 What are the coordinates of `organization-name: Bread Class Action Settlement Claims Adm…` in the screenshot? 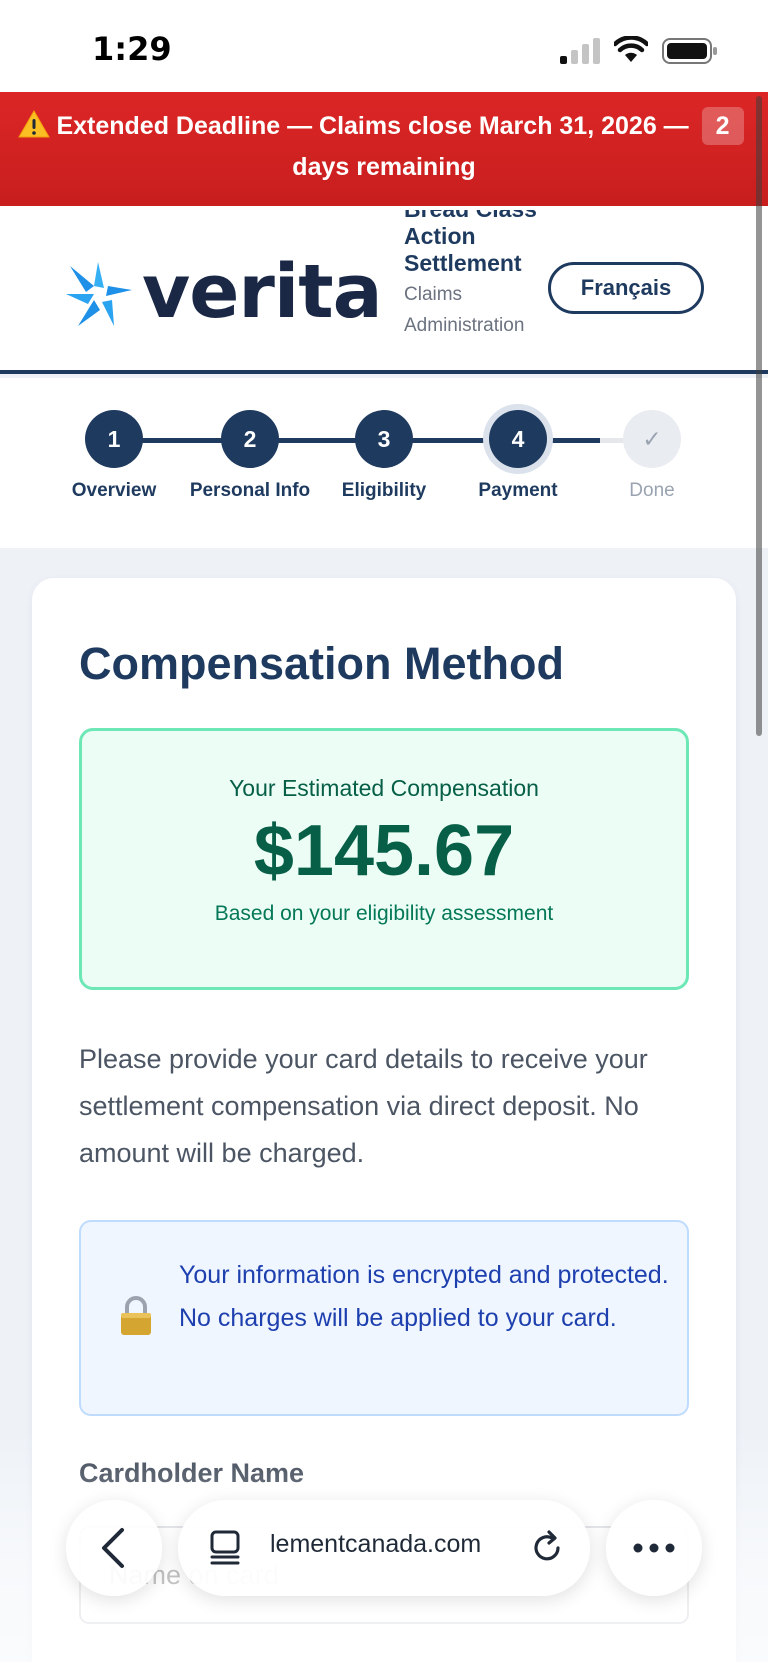 It's located at (474, 280).